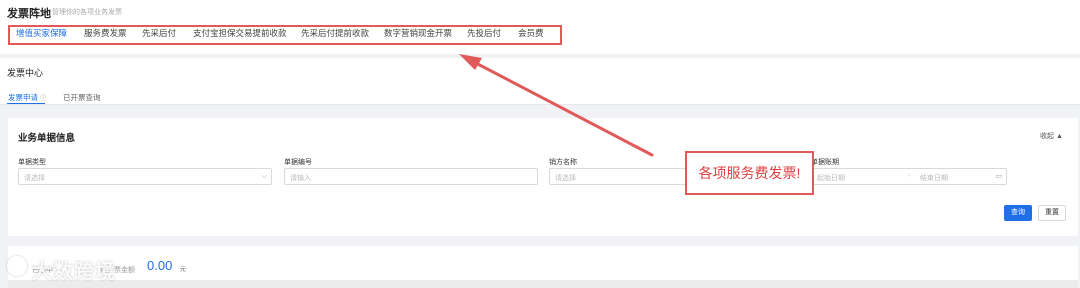 This screenshot has width=1080, height=288. I want to click on annotation-callout: 各项服务费发票!, so click(749, 173).